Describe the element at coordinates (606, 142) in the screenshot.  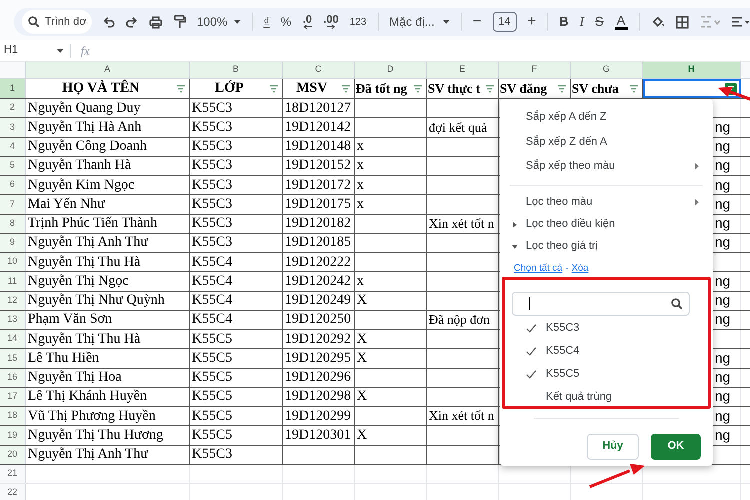
I see `menu-item: Sắp xếp Z đến A` at that location.